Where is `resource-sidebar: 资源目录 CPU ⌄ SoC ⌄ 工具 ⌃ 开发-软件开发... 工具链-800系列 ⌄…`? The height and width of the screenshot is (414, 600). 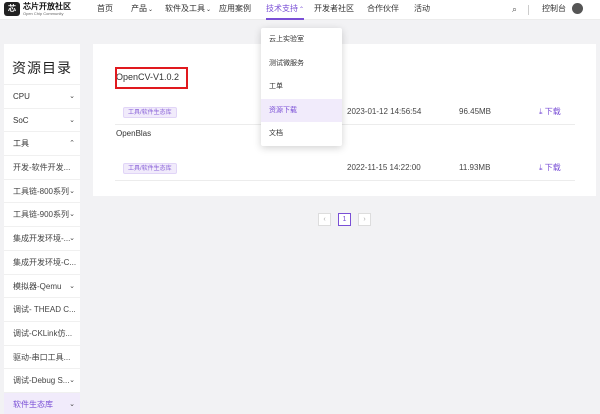
resource-sidebar: 资源目录 CPU ⌄ SoC ⌄ 工具 ⌃ 开发-软件开发... 工具链-800系列 ⌄… is located at coordinates (42, 229).